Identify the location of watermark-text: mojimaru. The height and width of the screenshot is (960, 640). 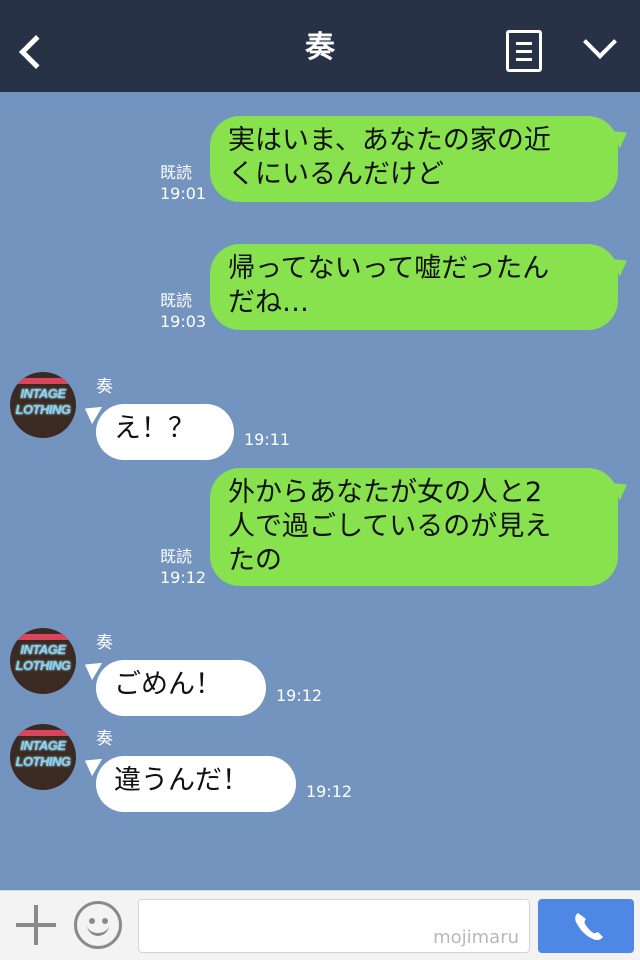
(476, 937).